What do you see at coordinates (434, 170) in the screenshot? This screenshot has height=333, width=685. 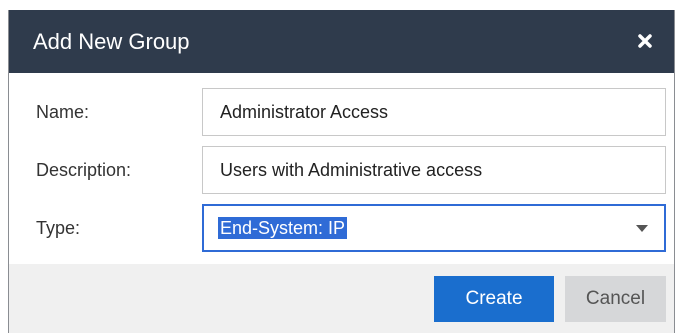 I see `description-input` at bounding box center [434, 170].